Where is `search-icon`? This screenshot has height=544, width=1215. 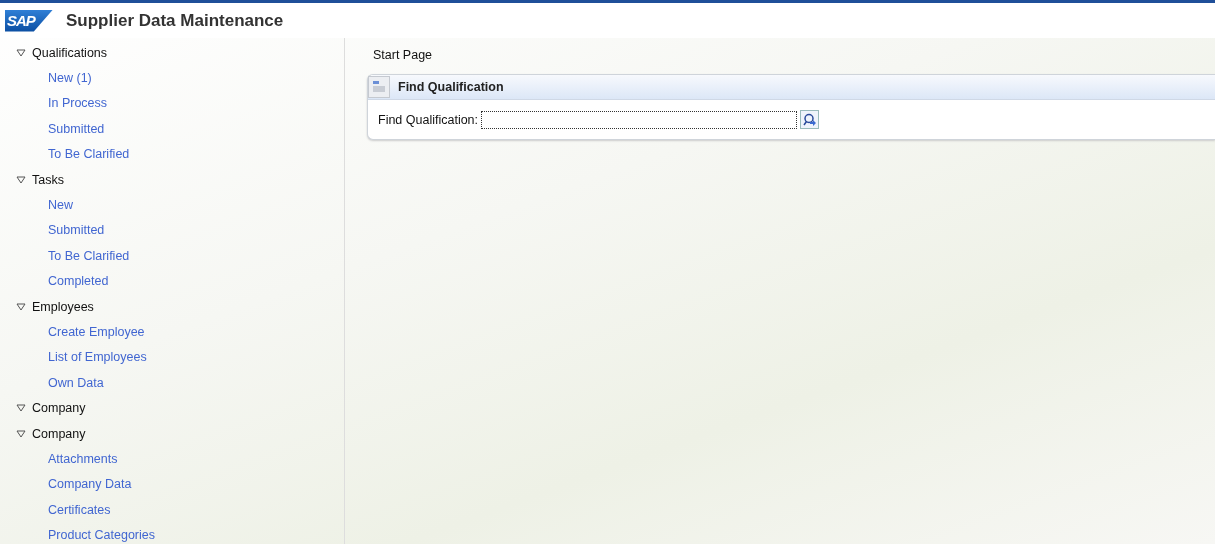
search-icon is located at coordinates (809, 119).